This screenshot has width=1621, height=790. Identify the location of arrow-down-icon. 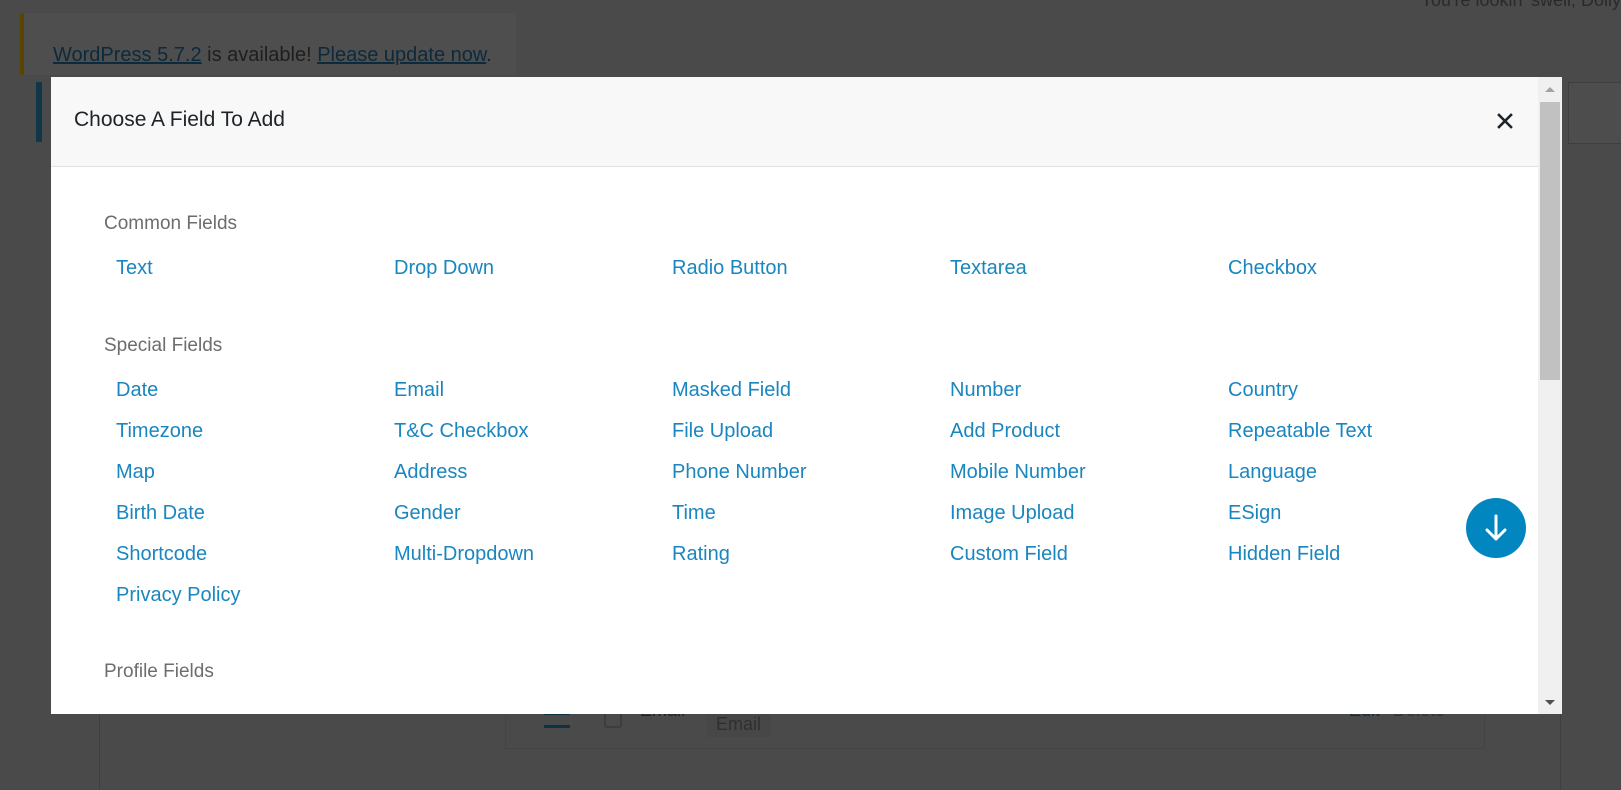
(1496, 527).